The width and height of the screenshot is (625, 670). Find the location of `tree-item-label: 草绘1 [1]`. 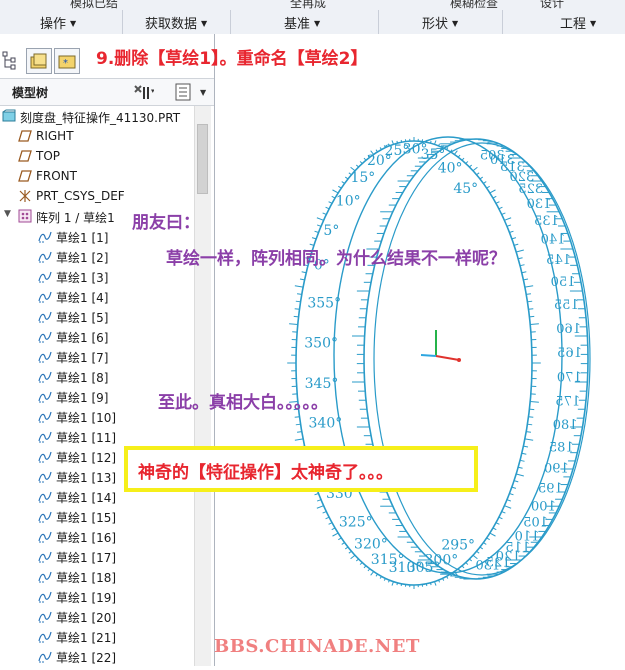

tree-item-label: 草绘1 [1] is located at coordinates (82, 237).